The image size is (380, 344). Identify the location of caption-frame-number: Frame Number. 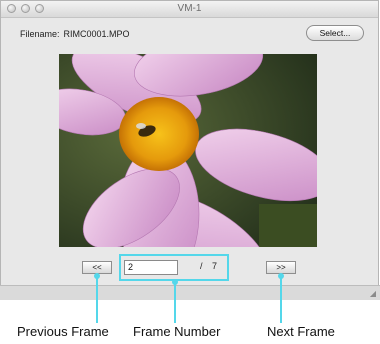
(177, 331).